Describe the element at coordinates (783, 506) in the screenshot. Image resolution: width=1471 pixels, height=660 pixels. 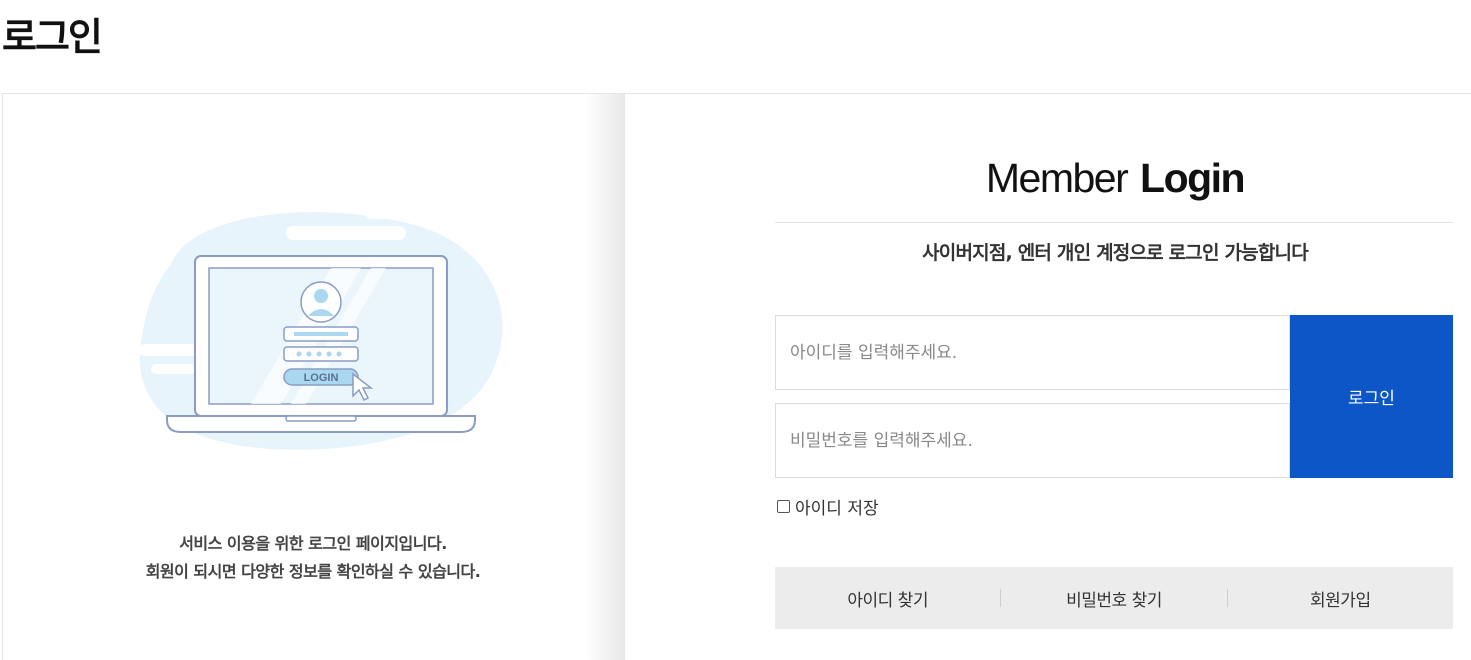
I see `save-id-checkbox` at that location.